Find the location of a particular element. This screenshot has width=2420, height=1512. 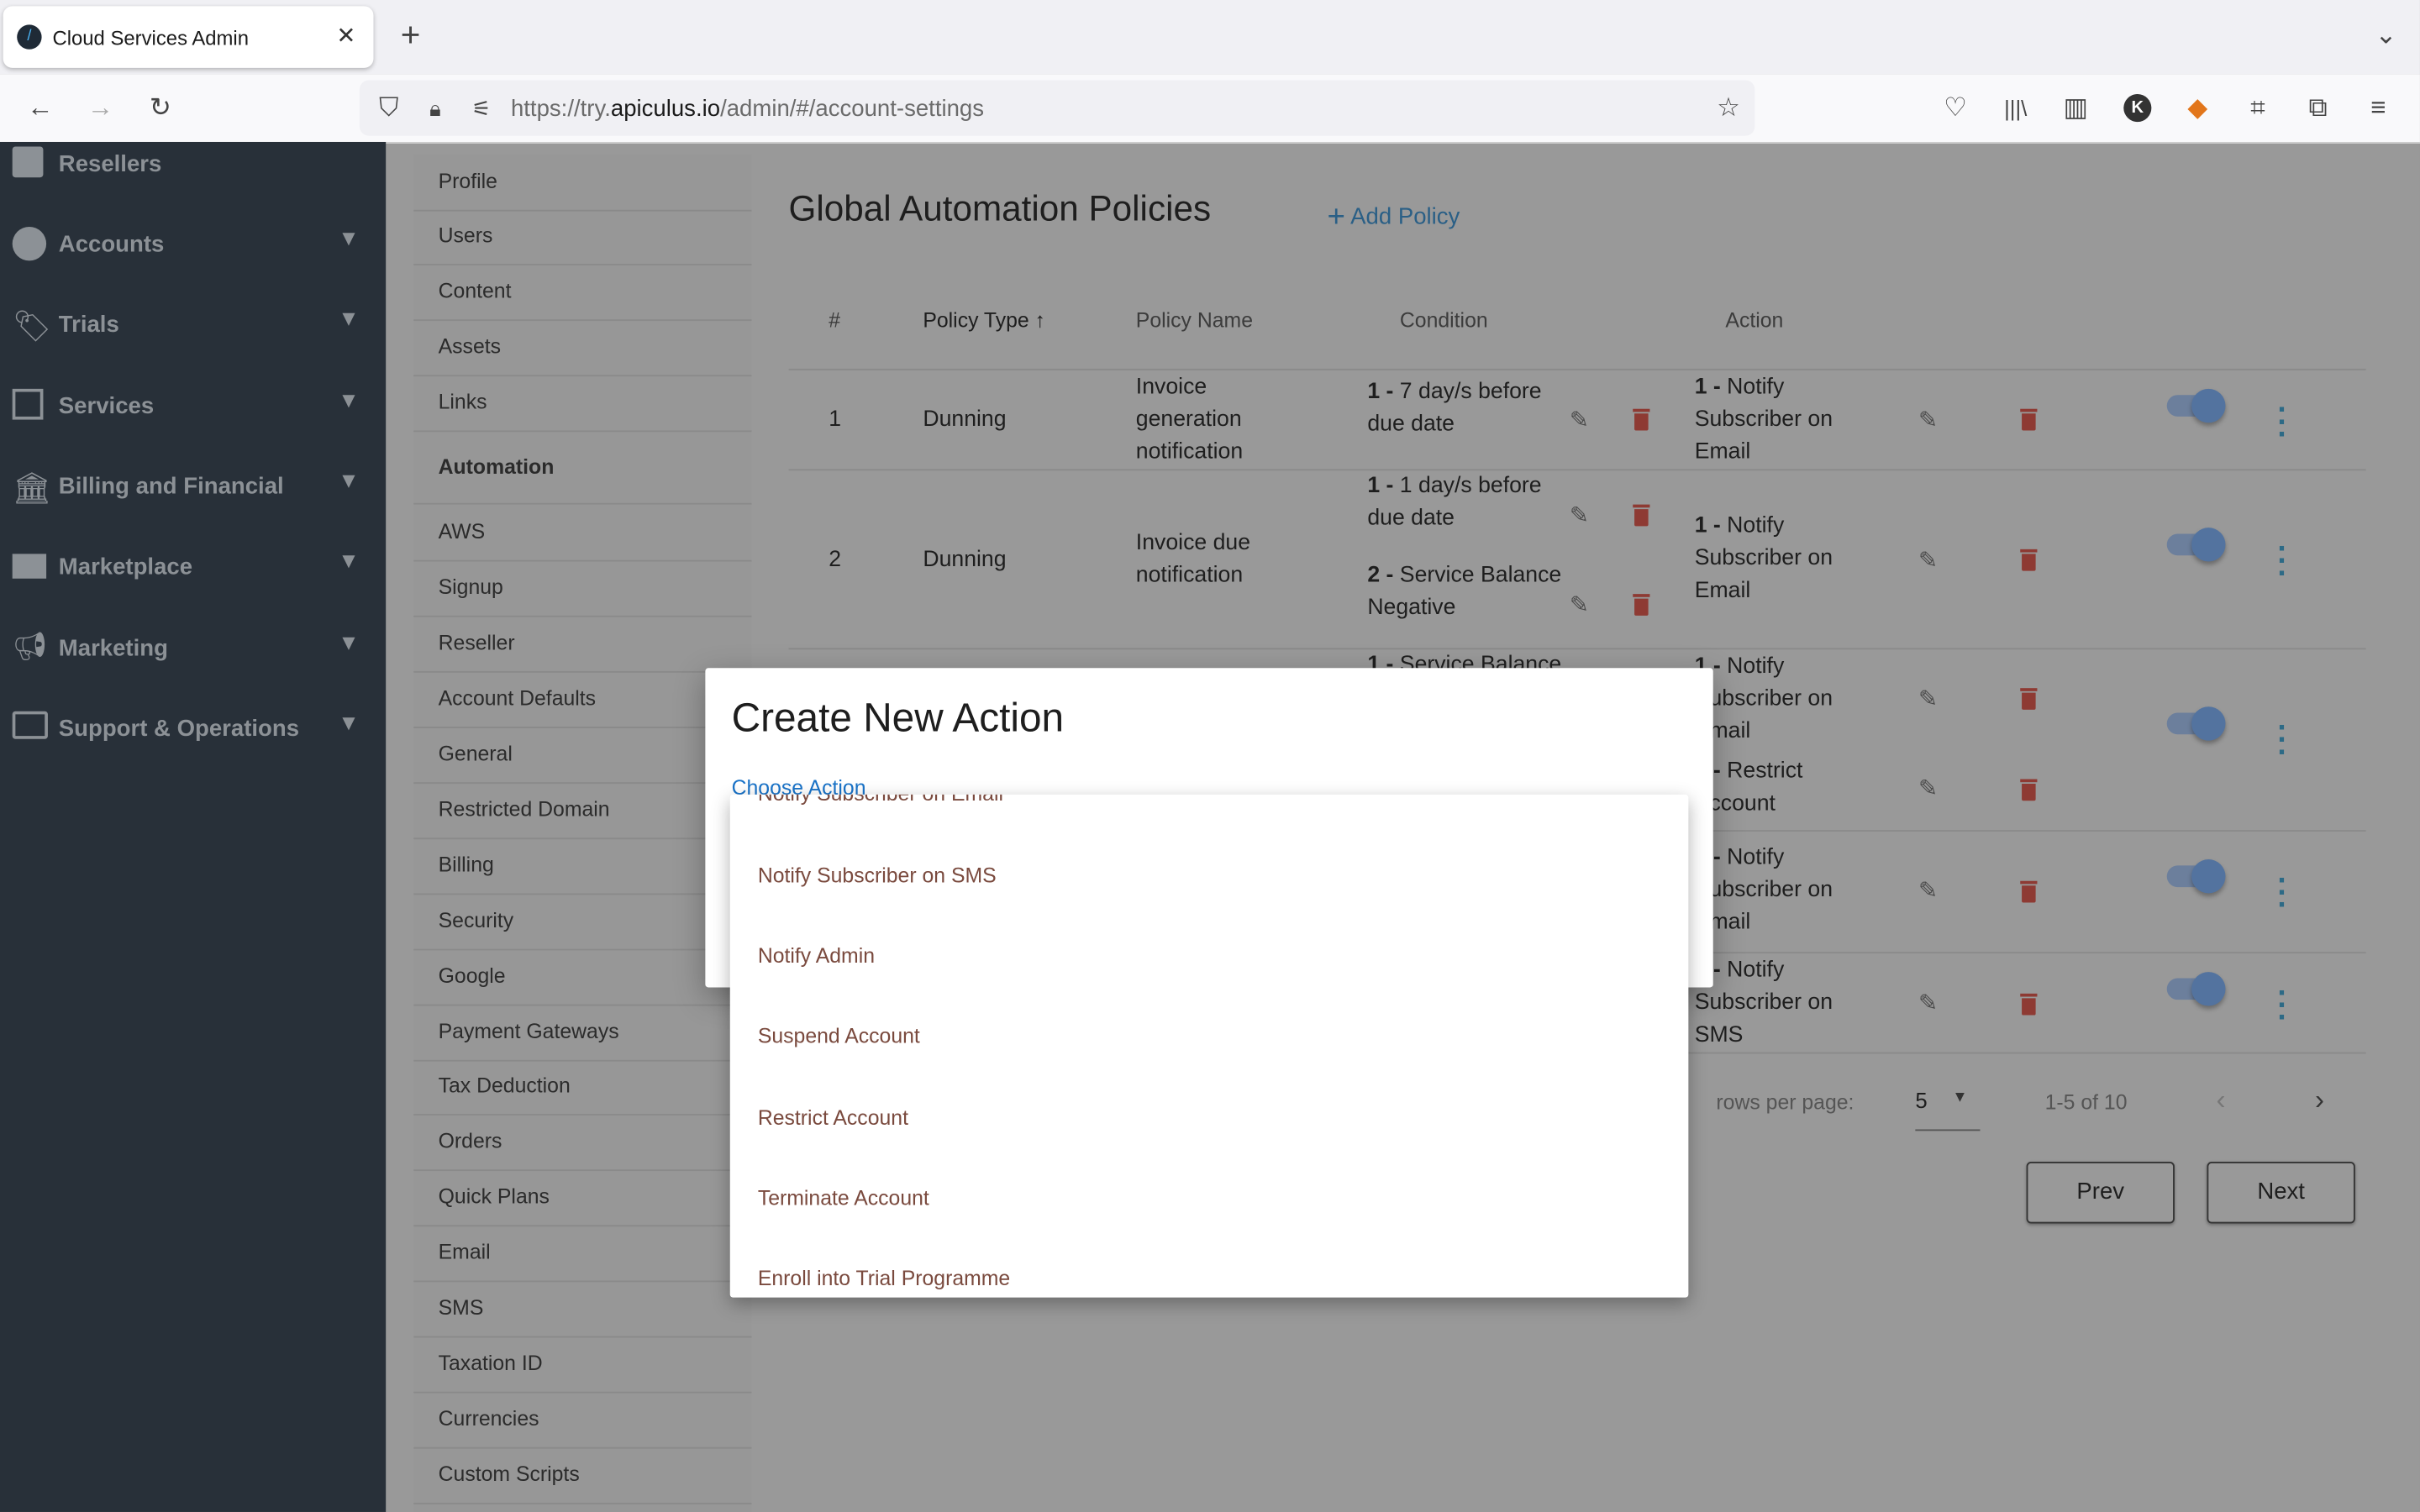

submenu-item-email: Email is located at coordinates (582, 1254).